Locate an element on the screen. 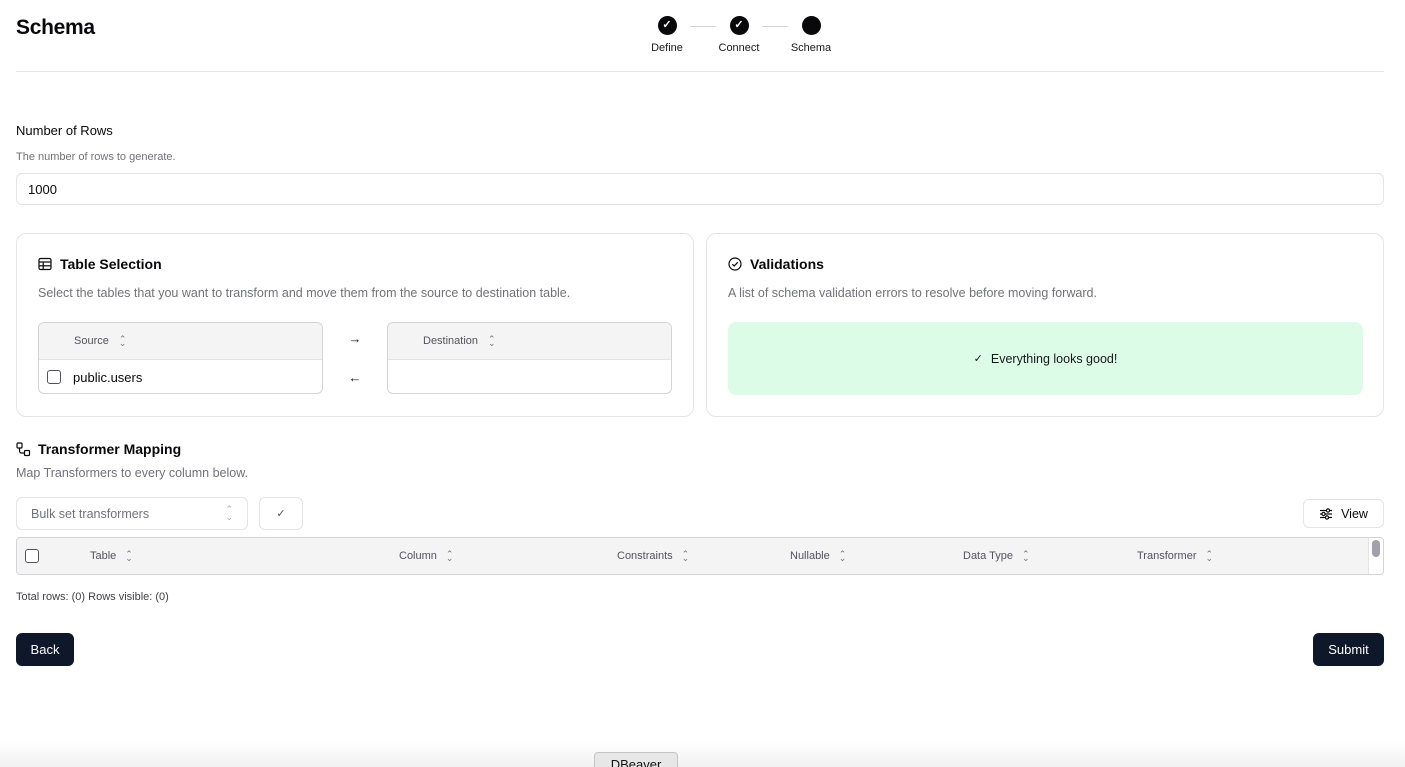  step-connect: ✓ Connect is located at coordinates (739, 35).